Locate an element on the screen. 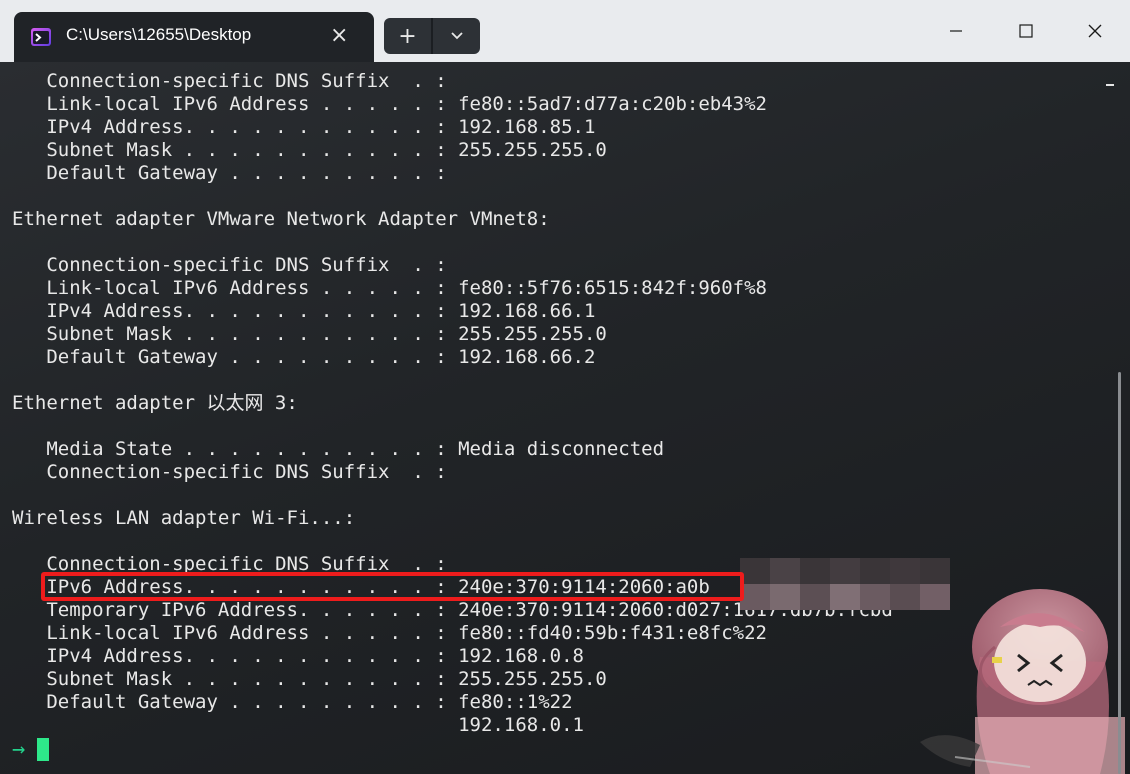  redaction-mosaic is located at coordinates (845, 584).